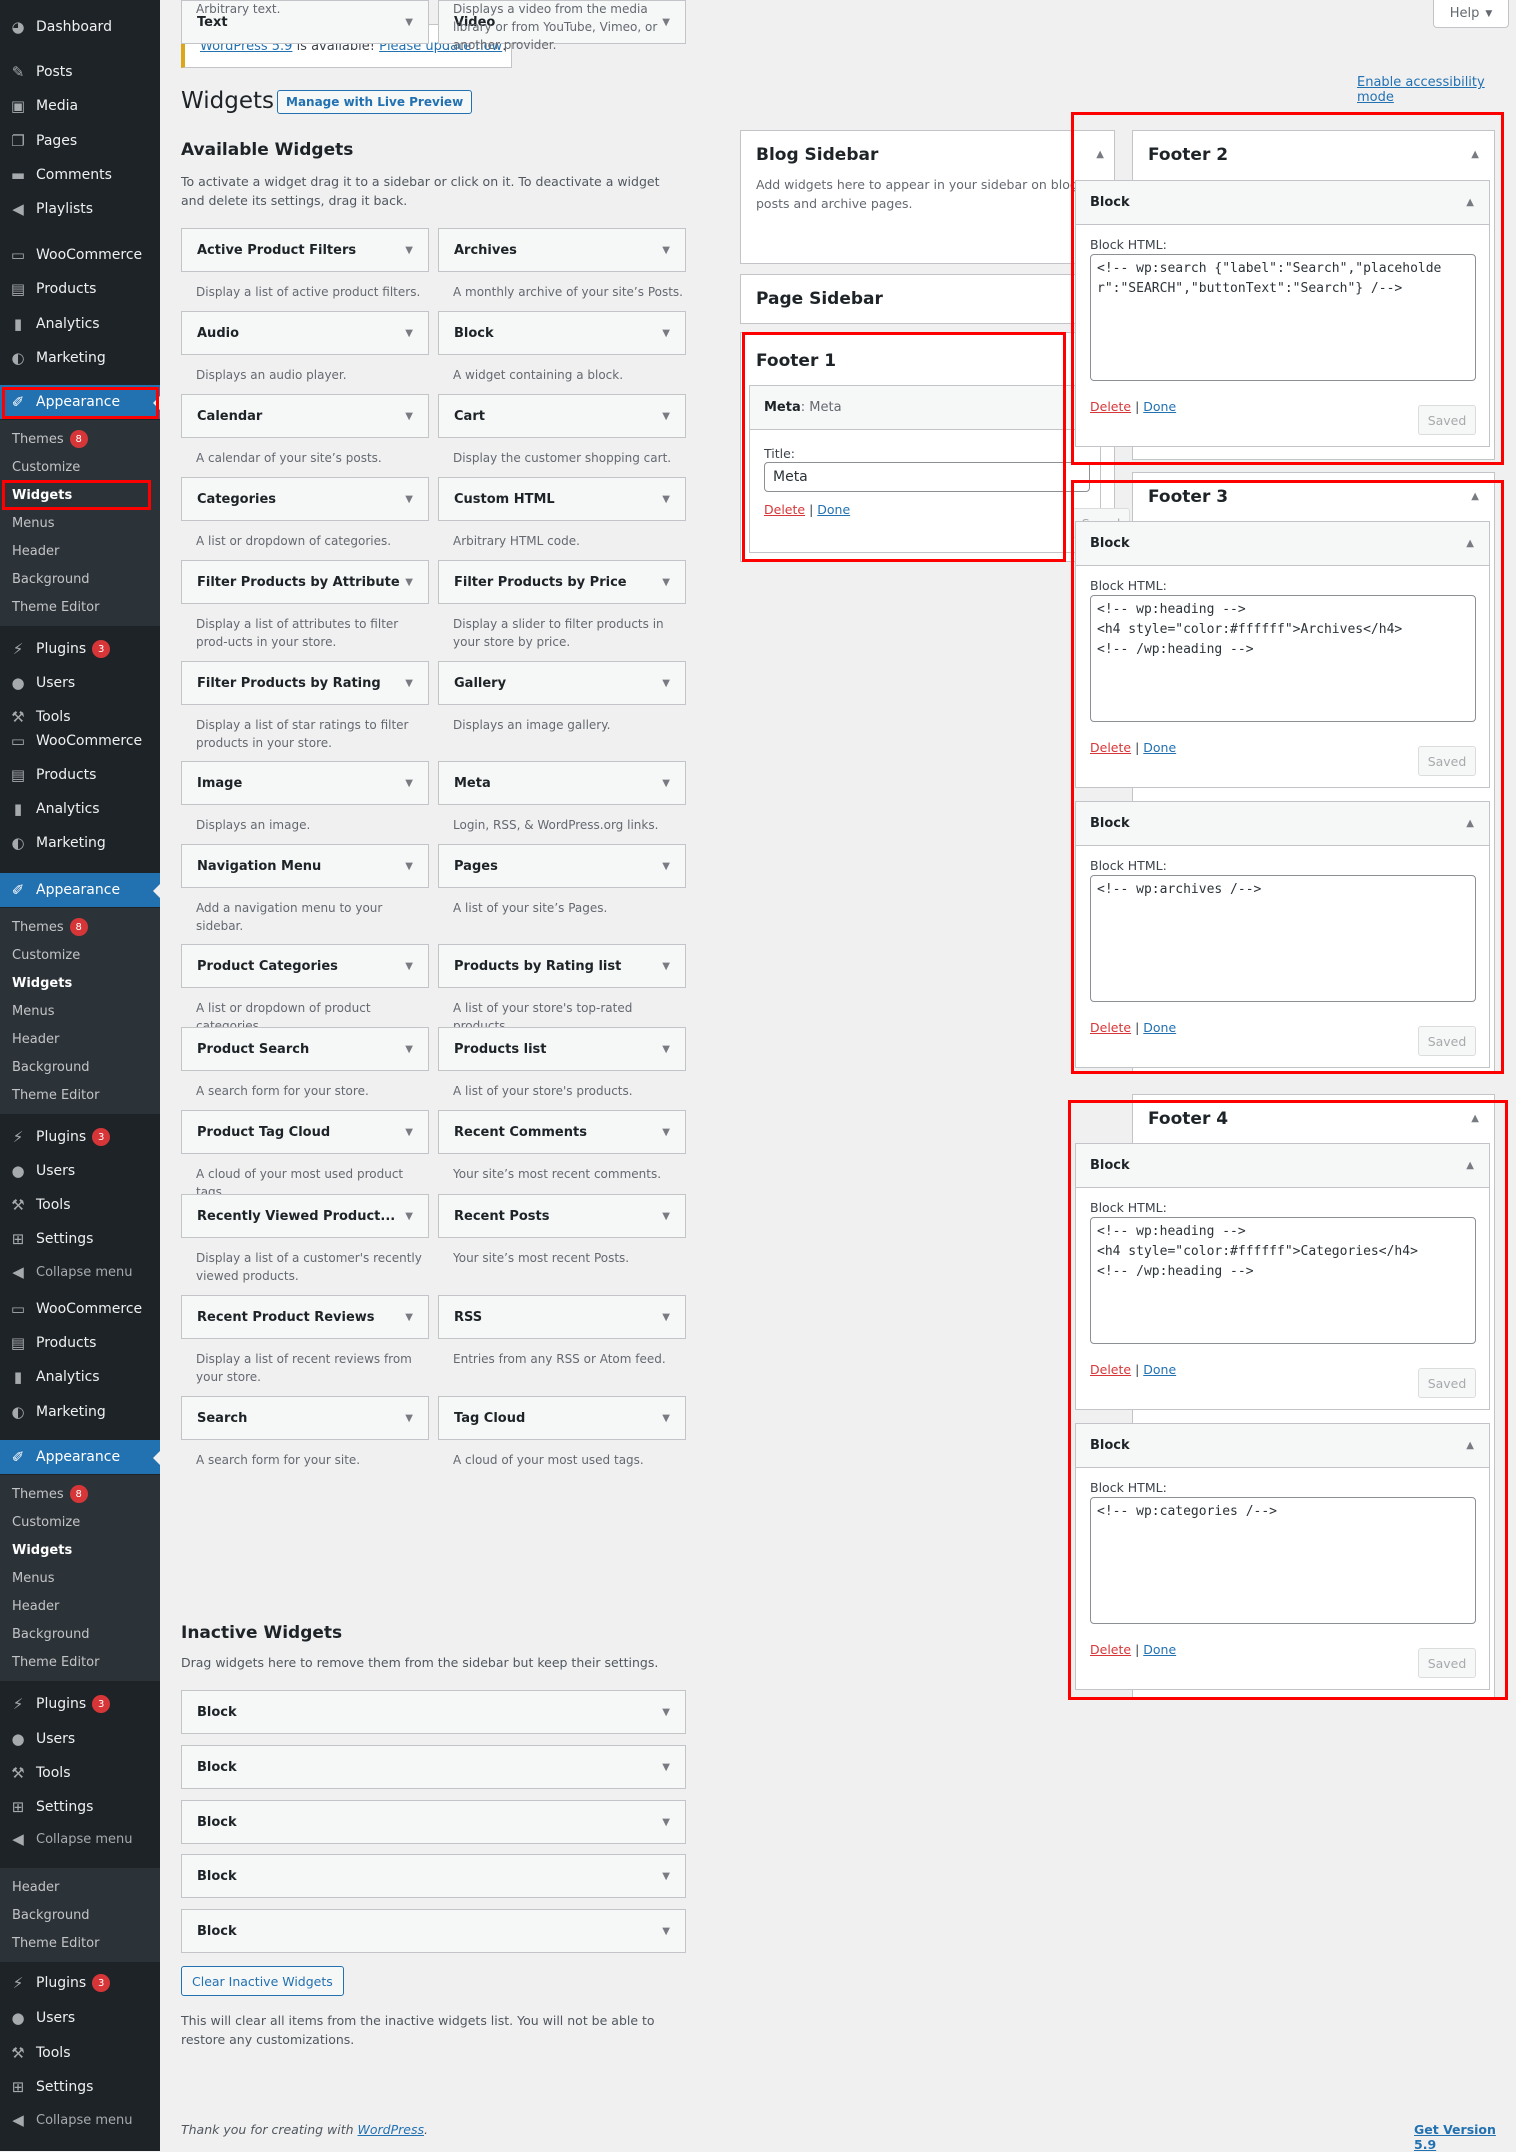  What do you see at coordinates (1283, 938) in the screenshot?
I see `block-html-textarea: <!-- wp:archives /-->` at bounding box center [1283, 938].